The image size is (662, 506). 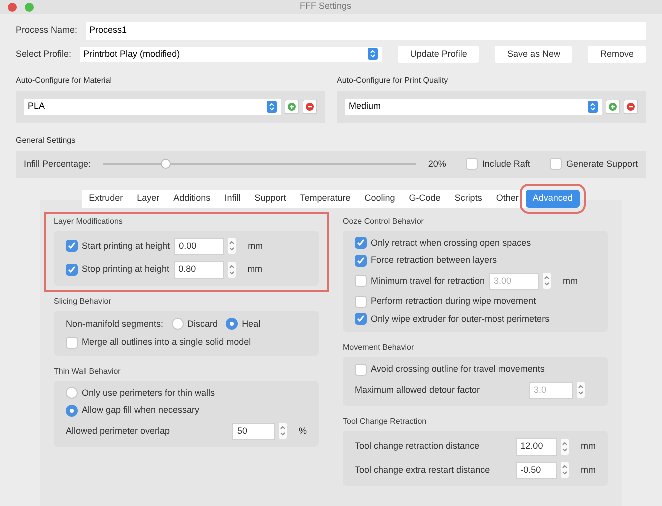 I want to click on tab: G-Code, so click(x=425, y=199).